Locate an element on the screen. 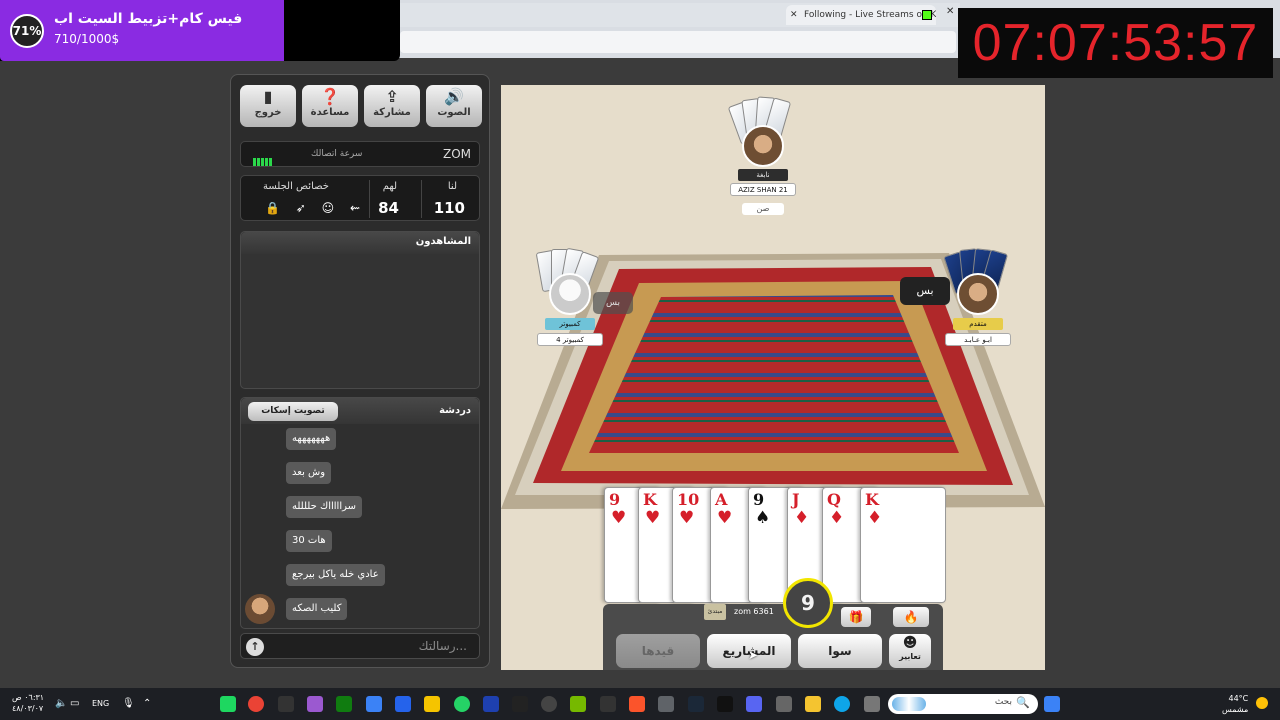 This screenshot has height=720, width=1280. sound-label: الصوت is located at coordinates (454, 112).